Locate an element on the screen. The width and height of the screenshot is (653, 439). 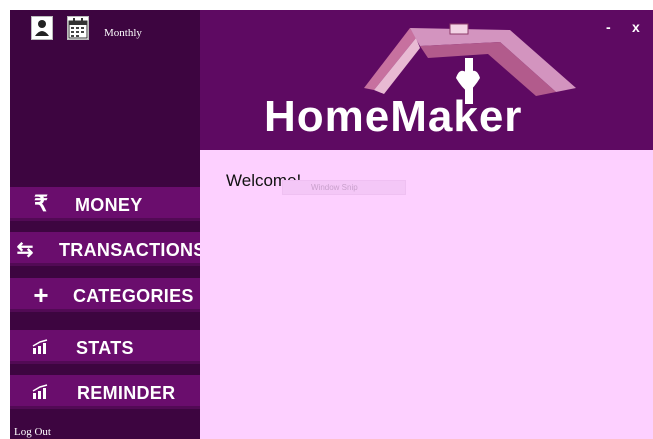
calendar-icon is located at coordinates (78, 28).